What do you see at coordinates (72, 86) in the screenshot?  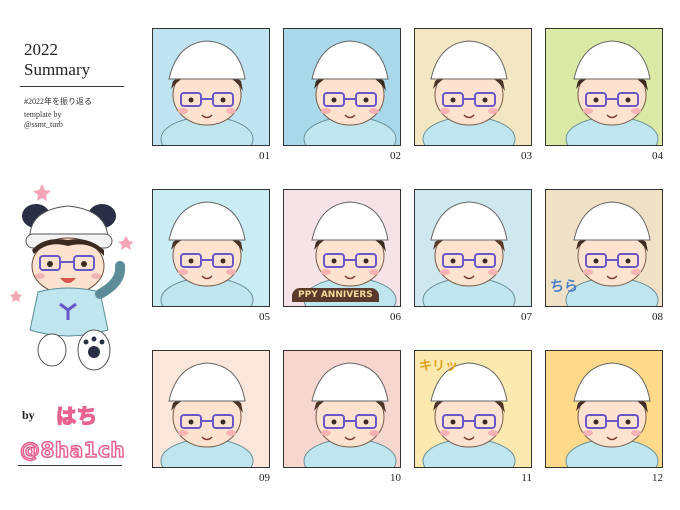 I see `title-divider` at bounding box center [72, 86].